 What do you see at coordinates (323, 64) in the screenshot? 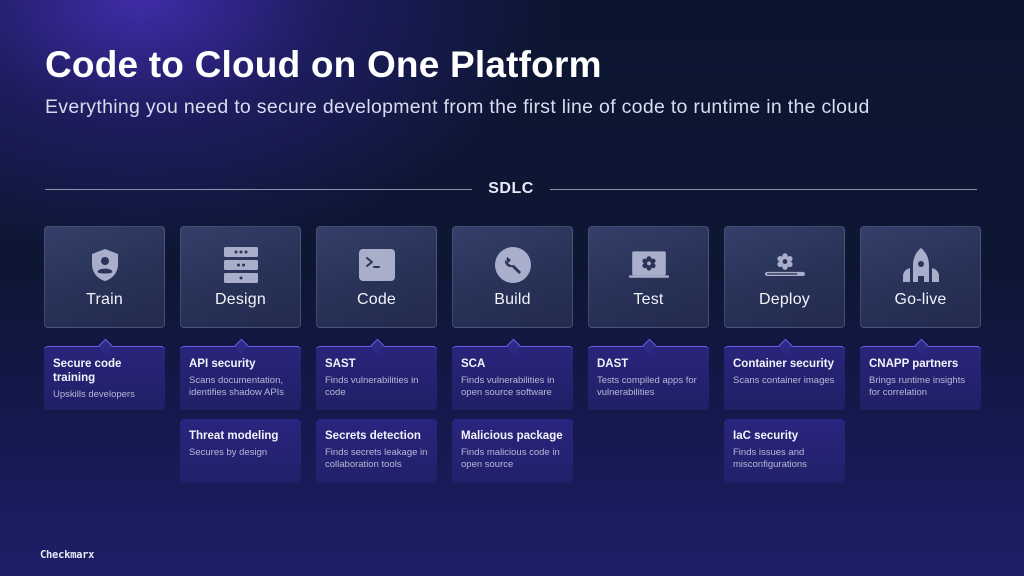
I see `page-title: Code to Cloud on One Platform` at bounding box center [323, 64].